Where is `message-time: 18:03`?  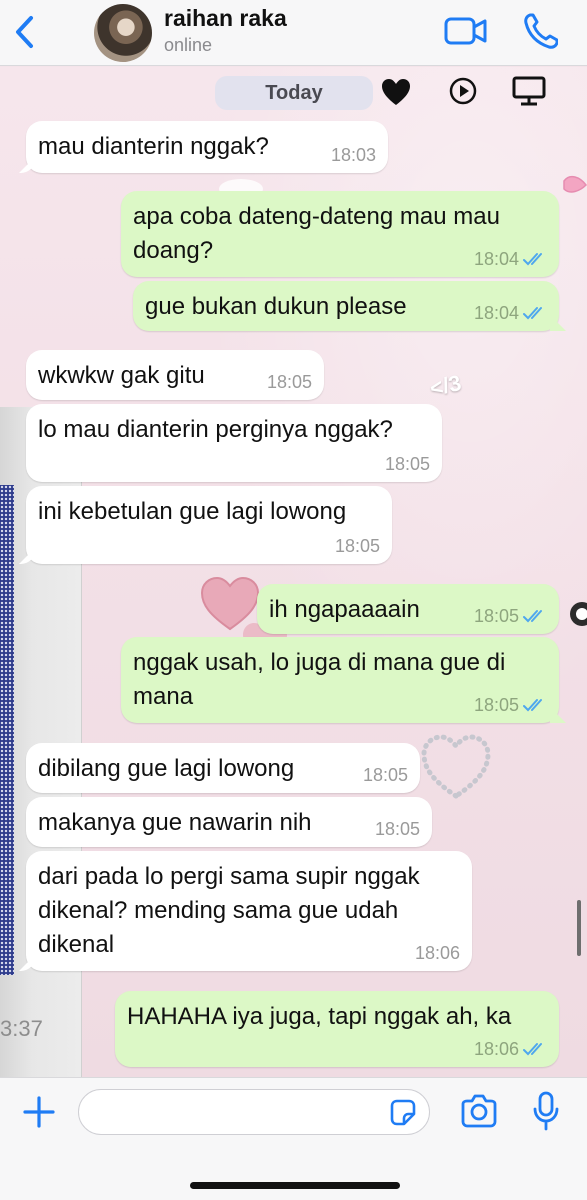
message-time: 18:03 is located at coordinates (353, 155).